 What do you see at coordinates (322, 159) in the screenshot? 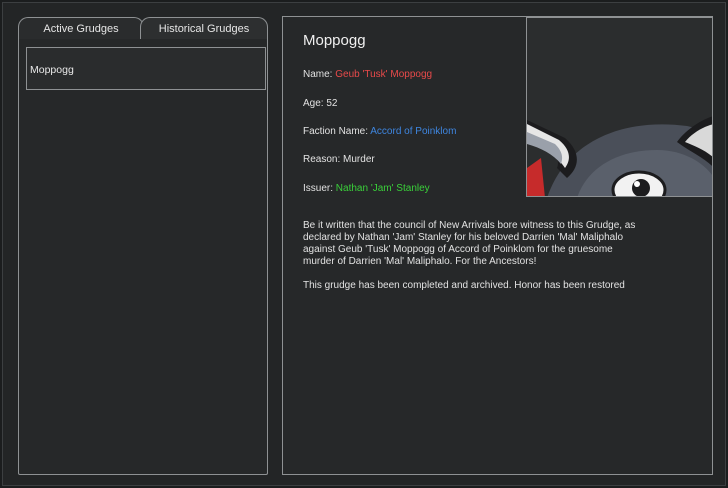
I see `reason-label: Reason:` at bounding box center [322, 159].